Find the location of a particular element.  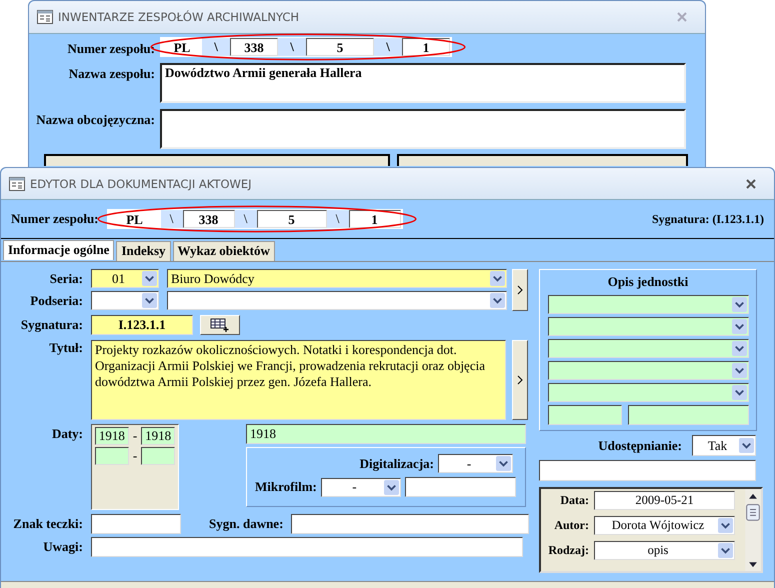

tab: Wykaz obiektów is located at coordinates (223, 251).